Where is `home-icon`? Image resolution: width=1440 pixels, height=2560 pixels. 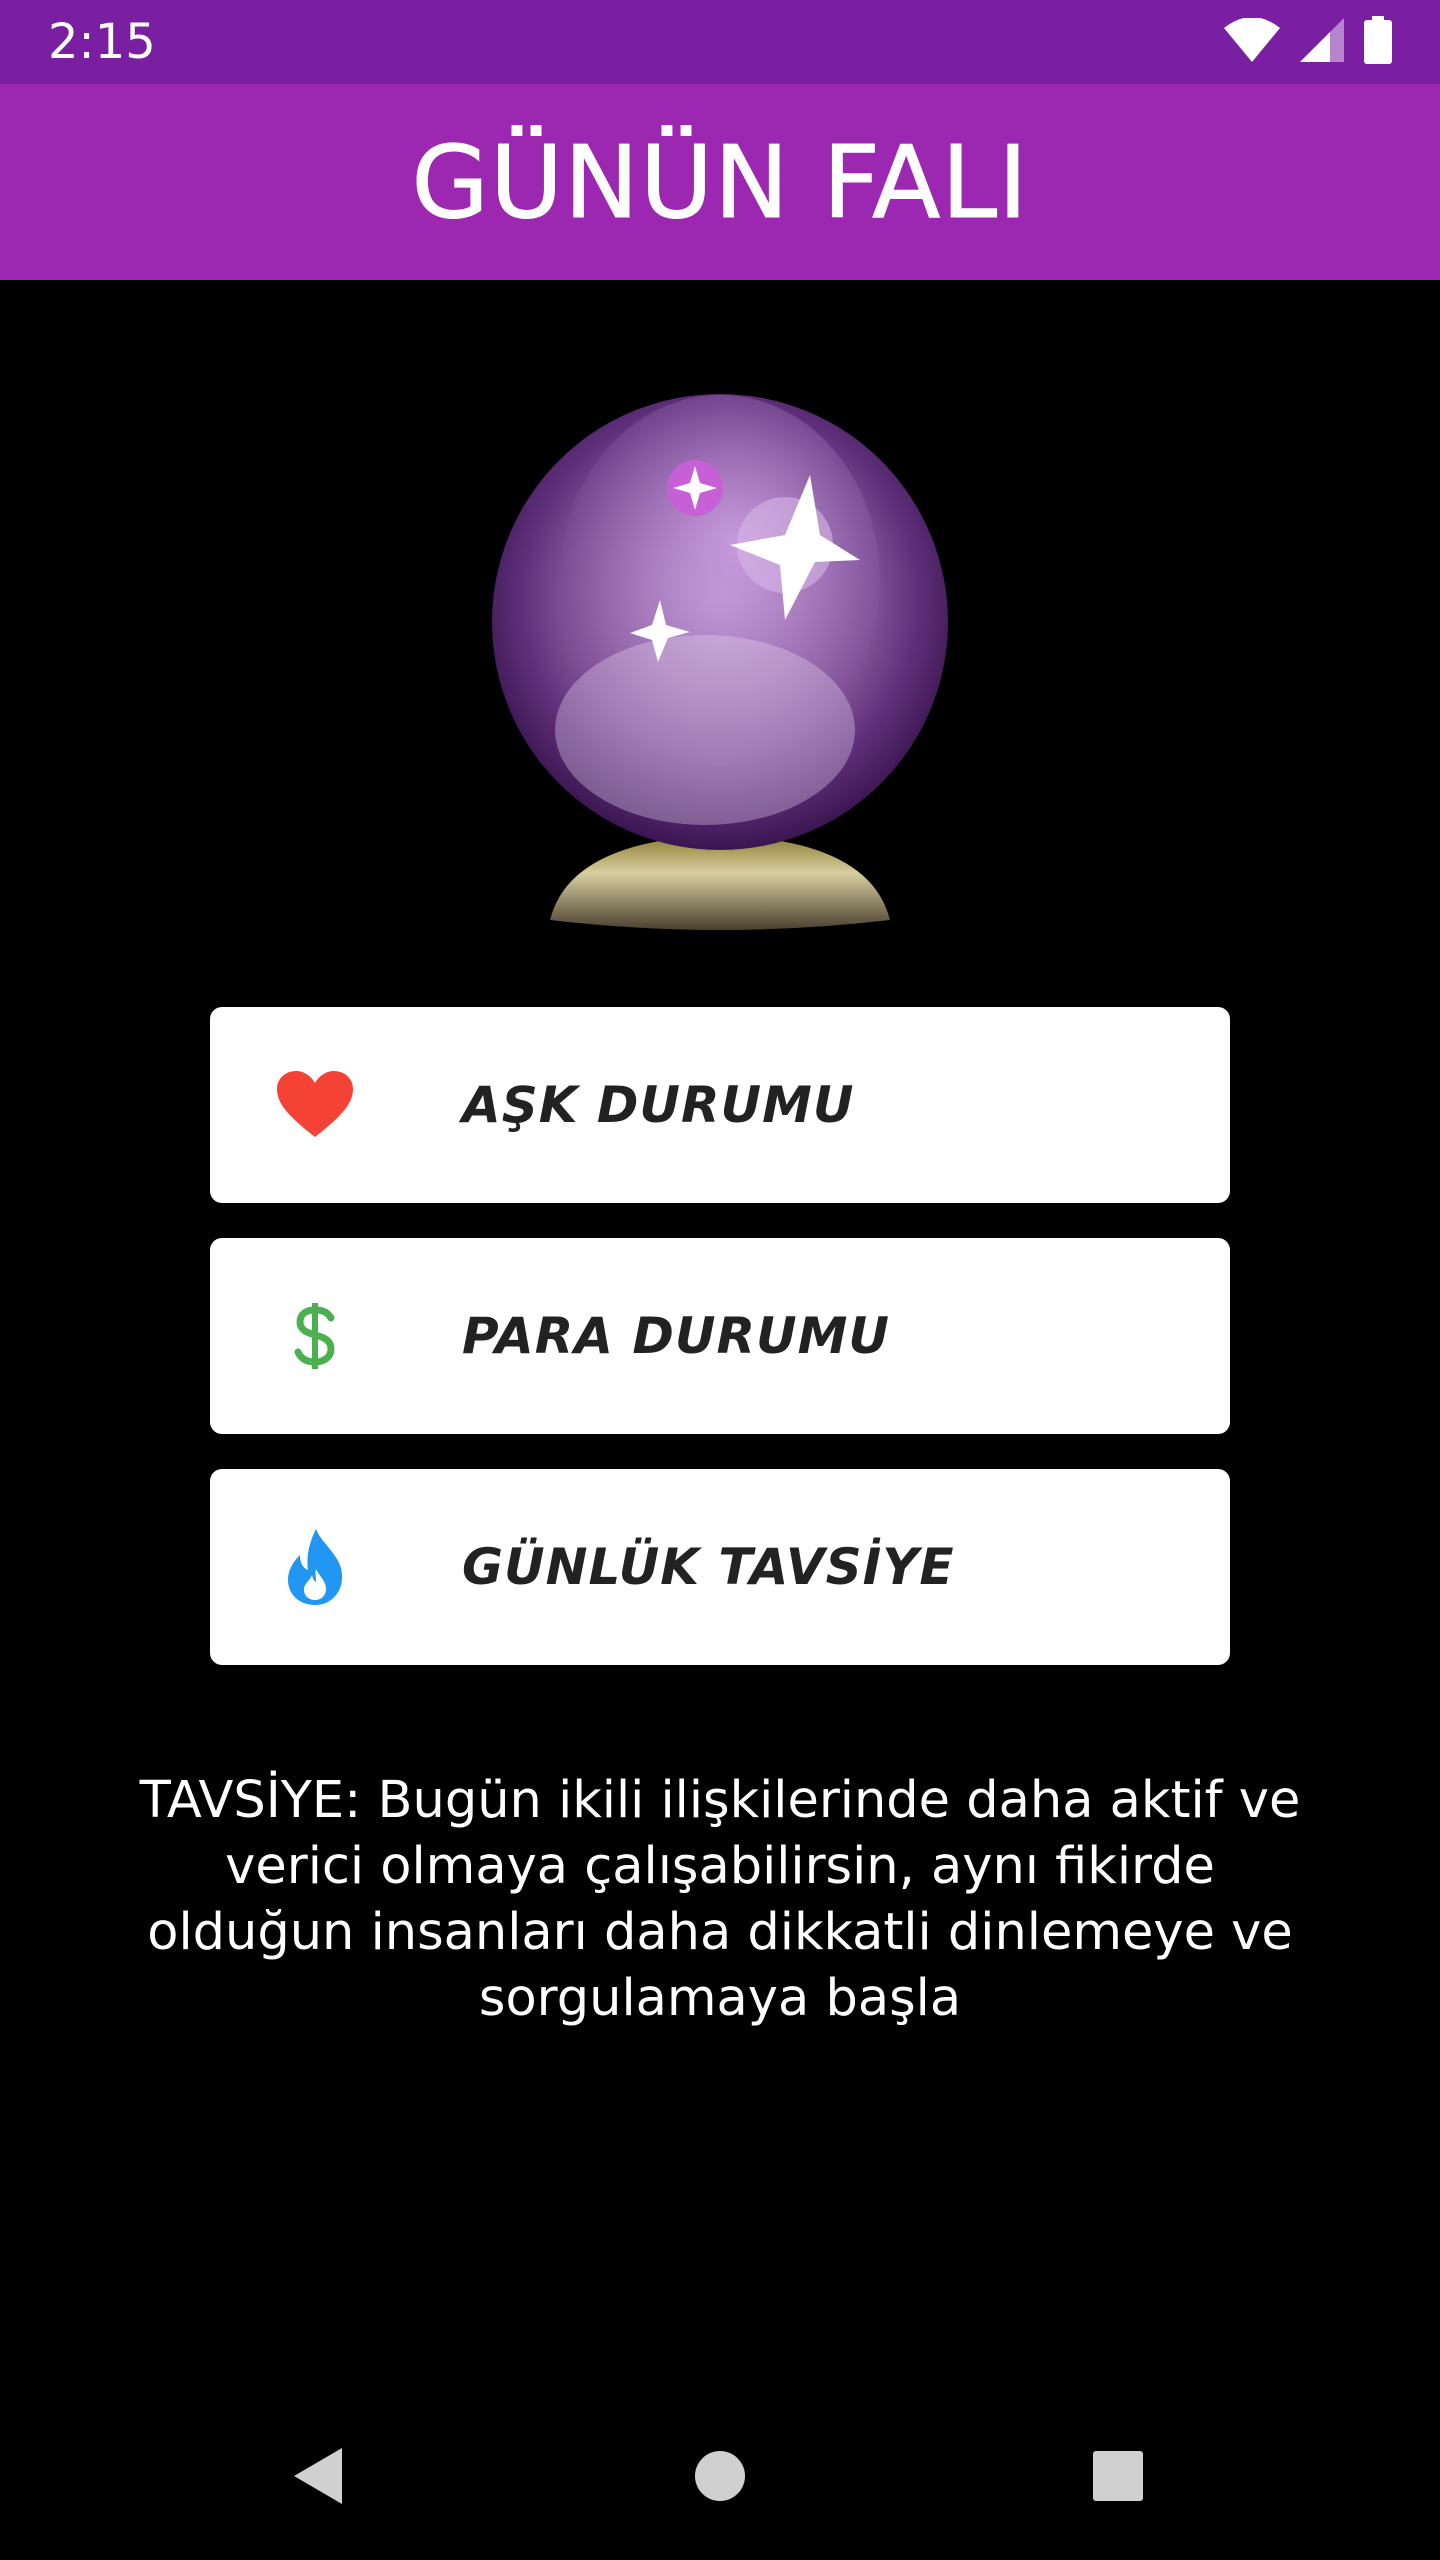
home-icon is located at coordinates (720, 2476).